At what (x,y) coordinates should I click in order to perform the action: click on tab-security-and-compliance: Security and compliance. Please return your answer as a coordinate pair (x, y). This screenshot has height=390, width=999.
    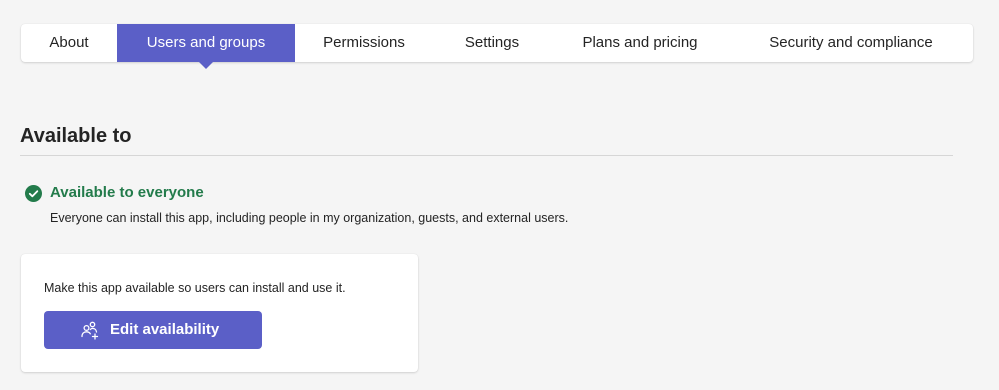
    Looking at the image, I should click on (851, 43).